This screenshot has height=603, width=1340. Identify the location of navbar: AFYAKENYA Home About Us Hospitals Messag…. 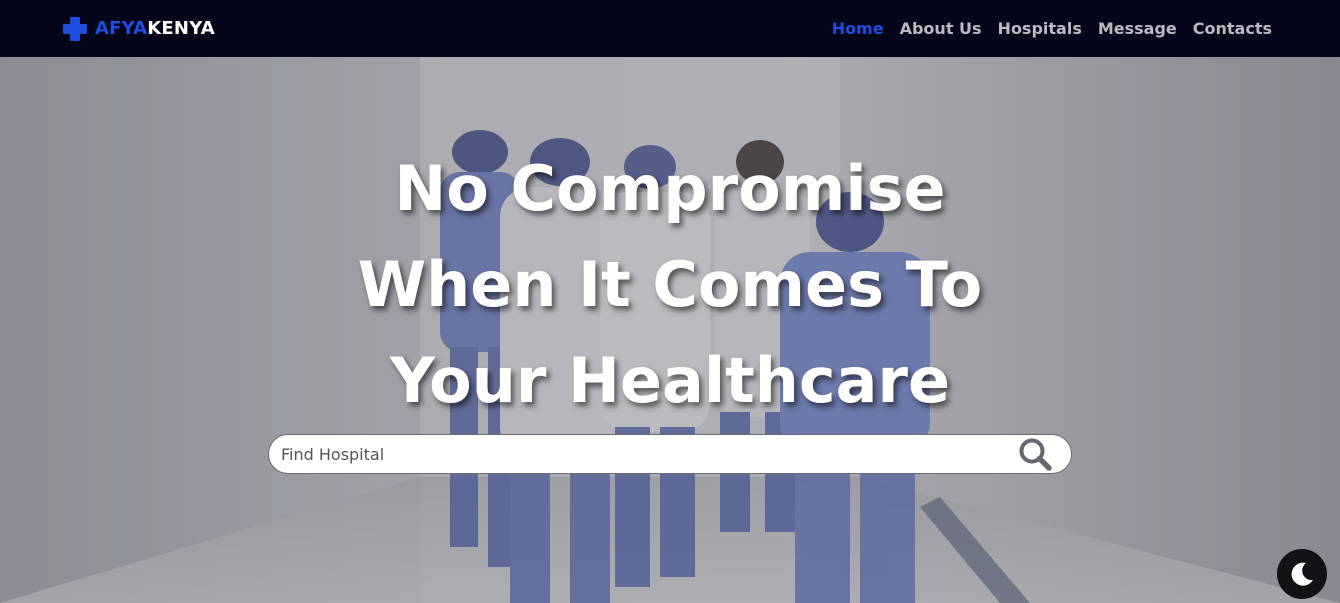
(670, 28).